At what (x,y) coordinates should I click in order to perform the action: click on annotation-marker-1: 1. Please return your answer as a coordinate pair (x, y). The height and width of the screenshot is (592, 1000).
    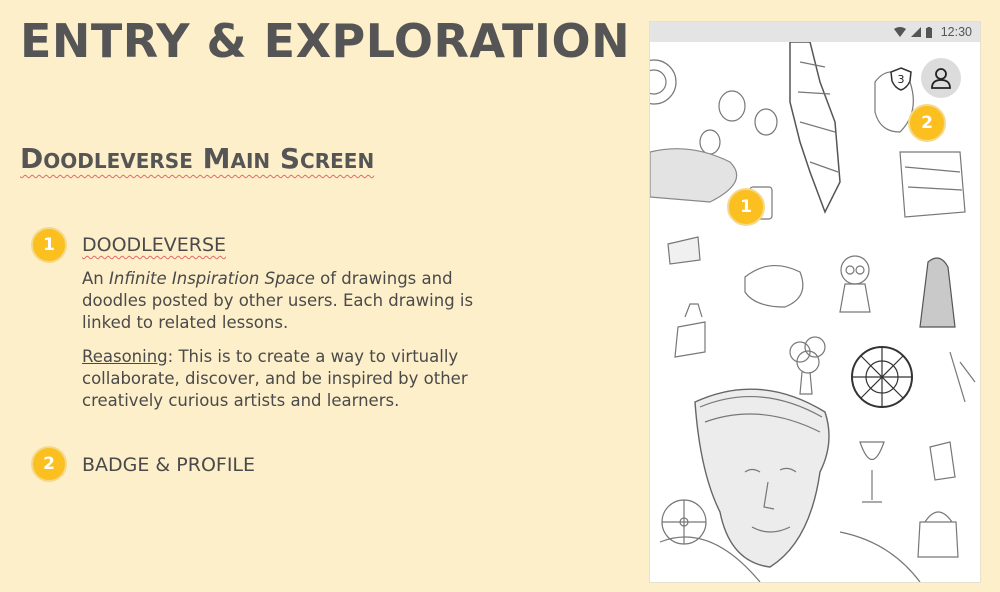
    Looking at the image, I should click on (746, 207).